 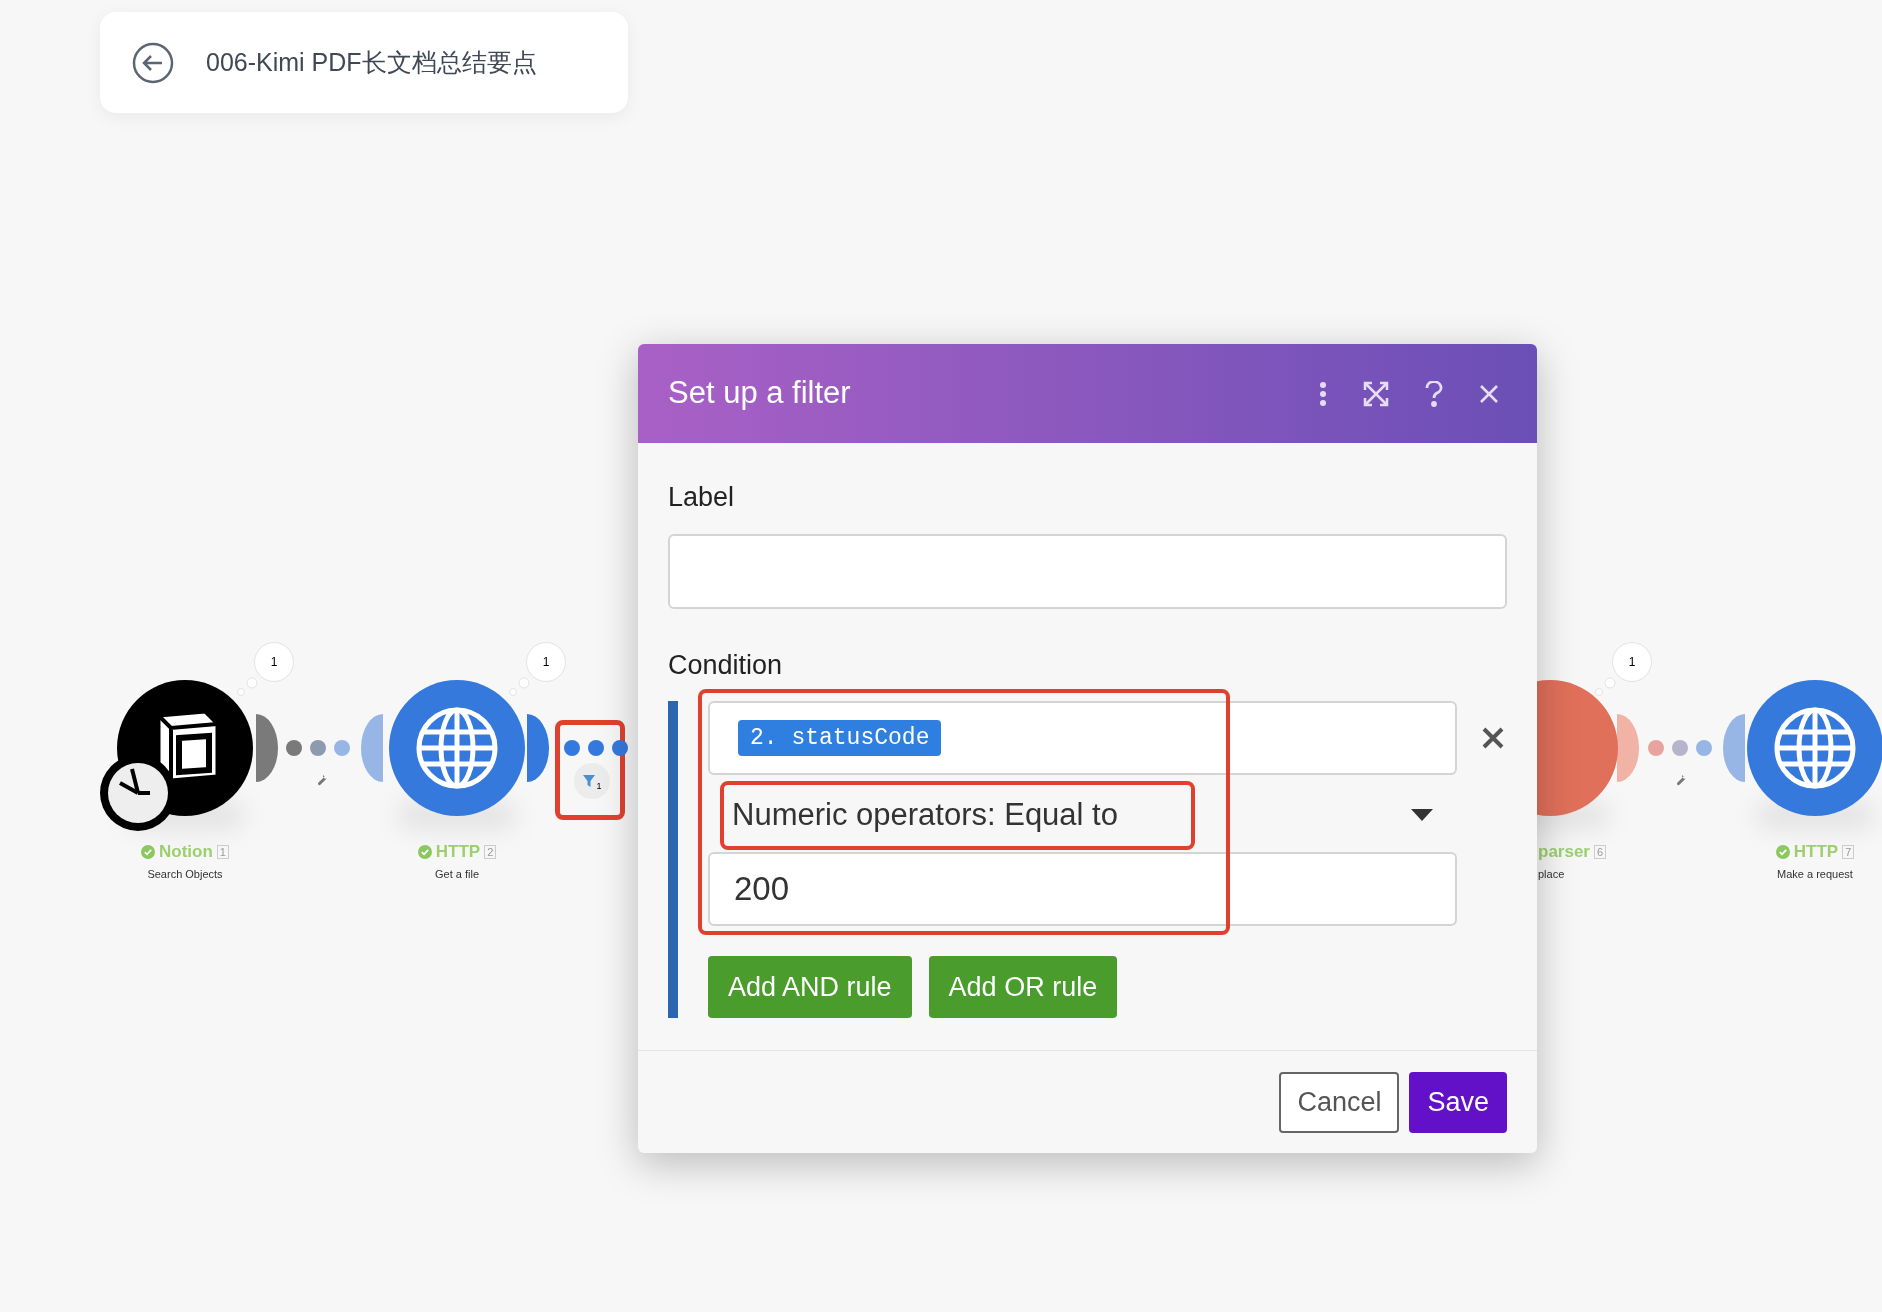 I want to click on close-icon, so click(x=1489, y=393).